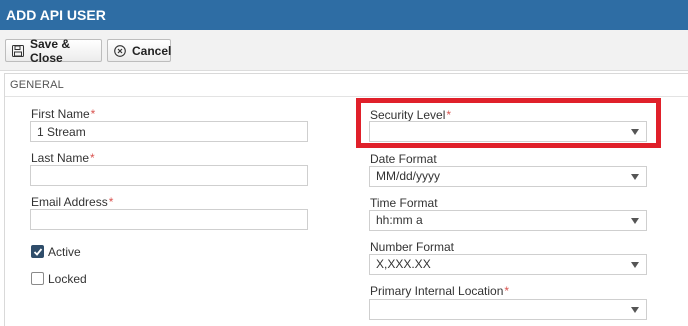  What do you see at coordinates (412, 247) in the screenshot?
I see `number-format-label: Number Format` at bounding box center [412, 247].